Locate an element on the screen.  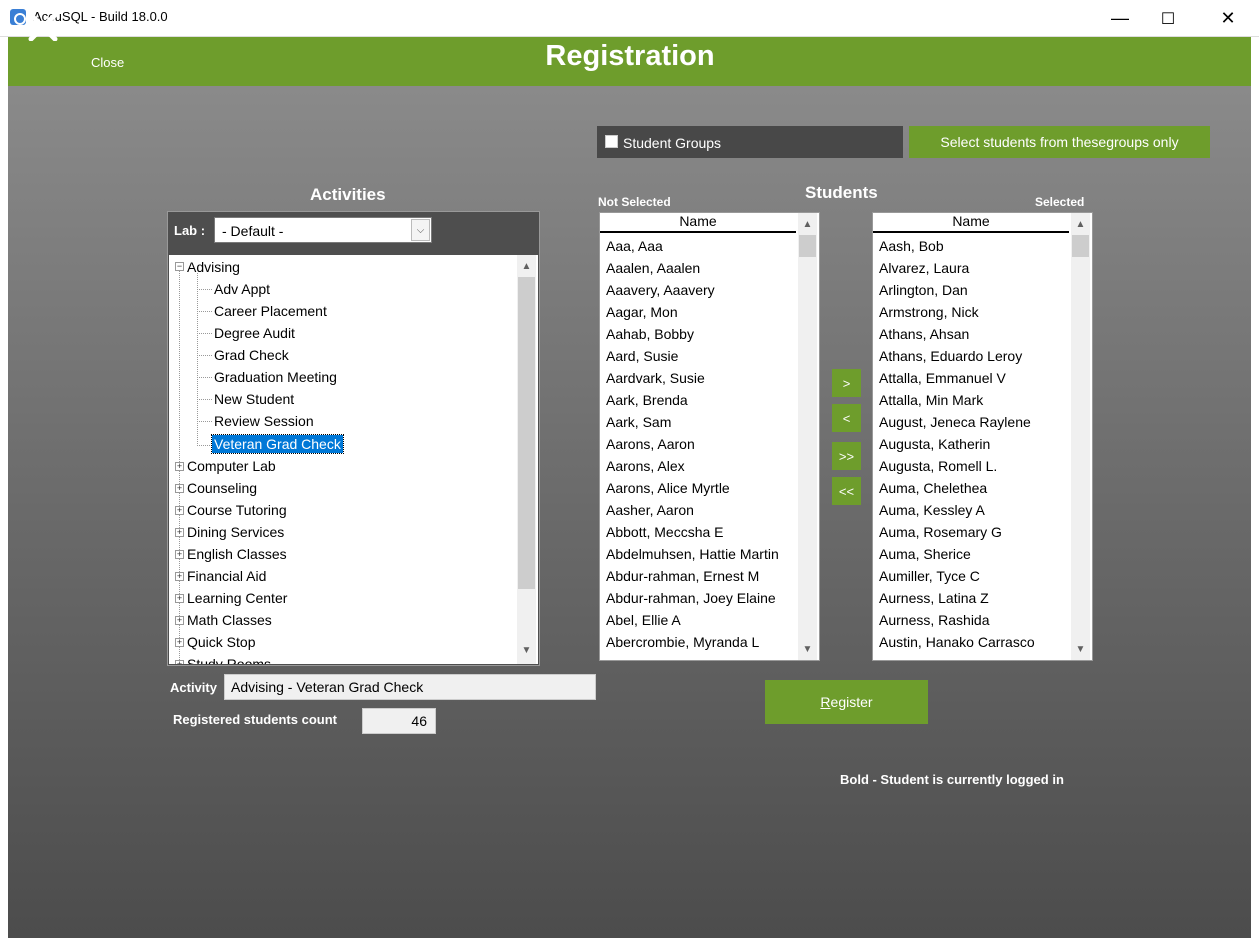
student-list-item: Auma, Chelethea is located at coordinates (933, 488).